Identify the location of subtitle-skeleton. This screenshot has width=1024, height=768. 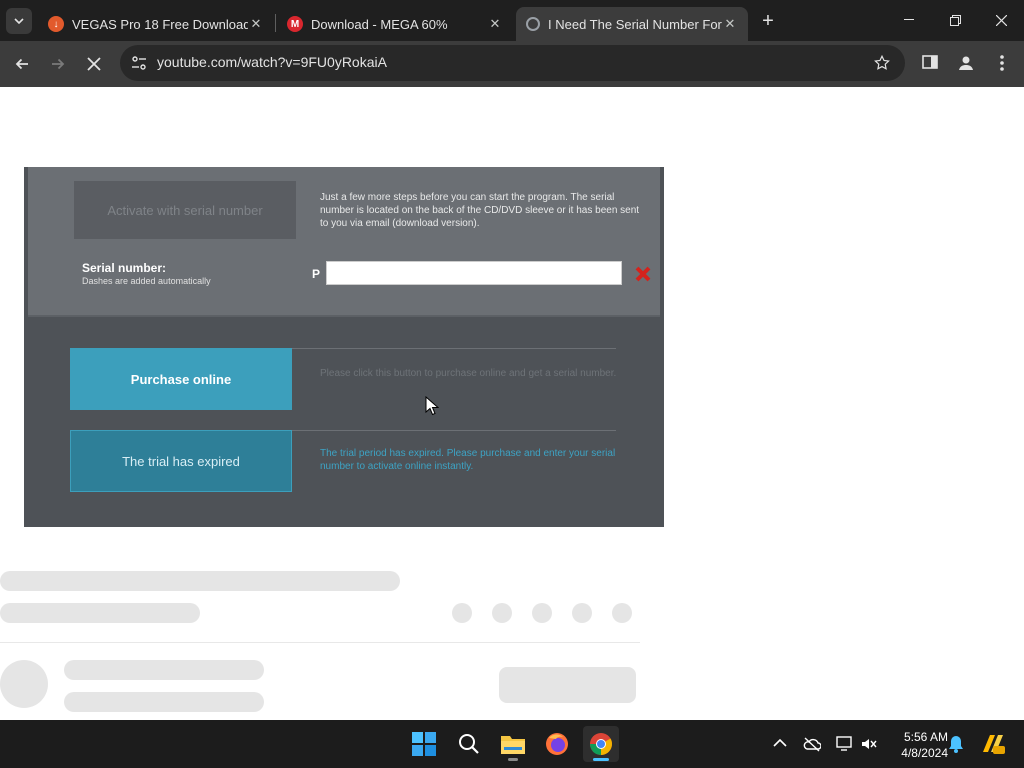
(100, 613).